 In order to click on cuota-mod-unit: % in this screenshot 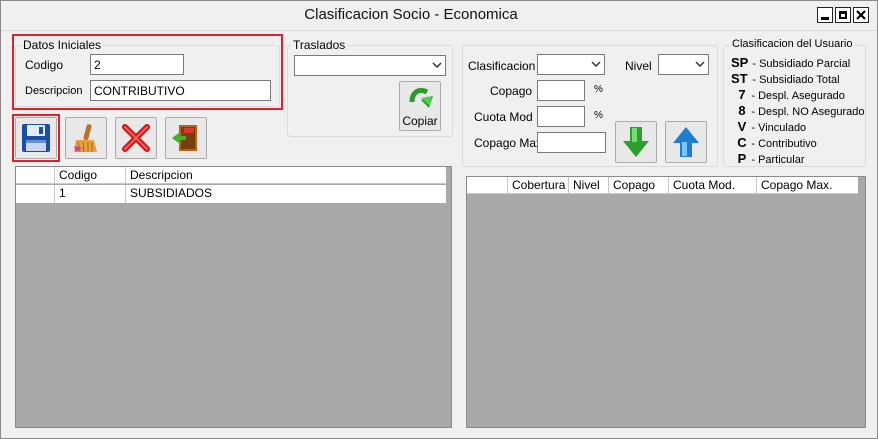, I will do `click(598, 115)`.